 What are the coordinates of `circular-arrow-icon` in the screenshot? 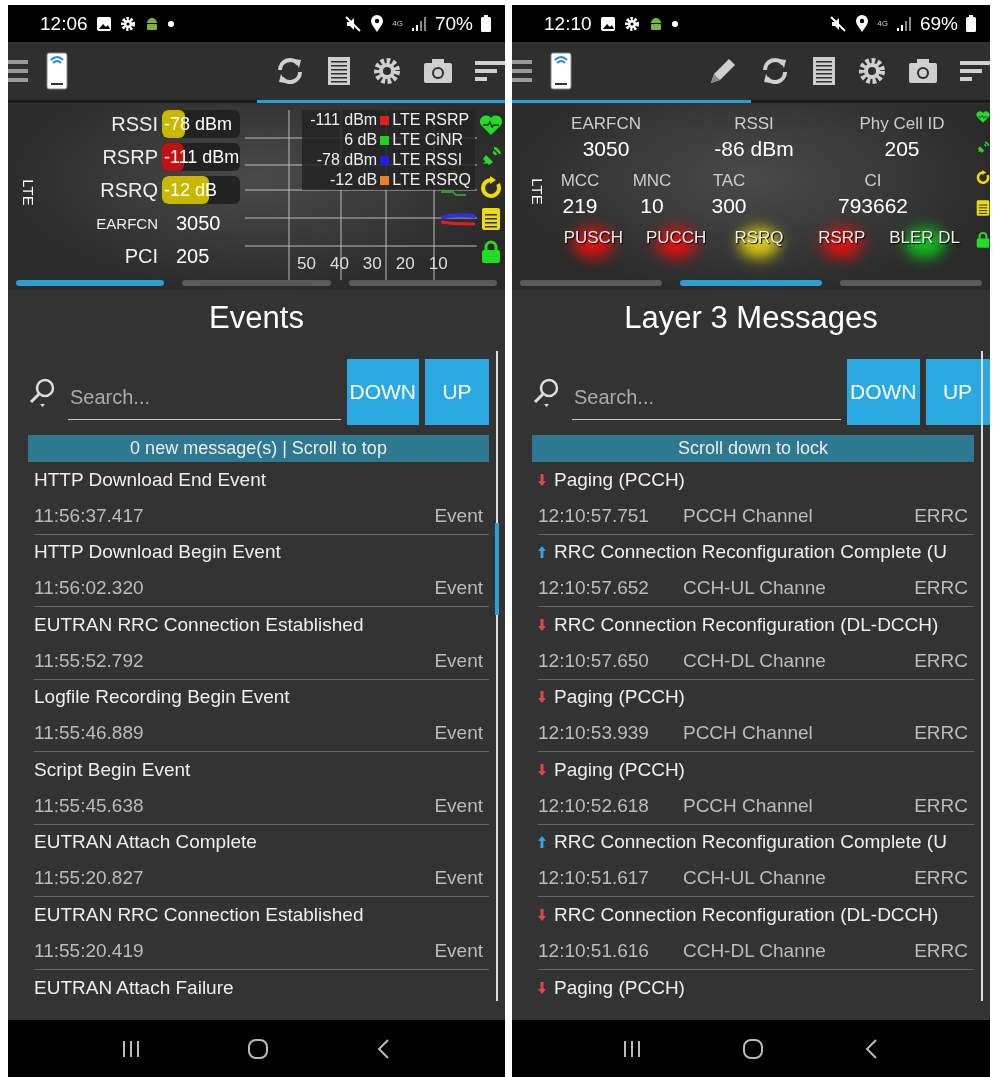 It's located at (491, 187).